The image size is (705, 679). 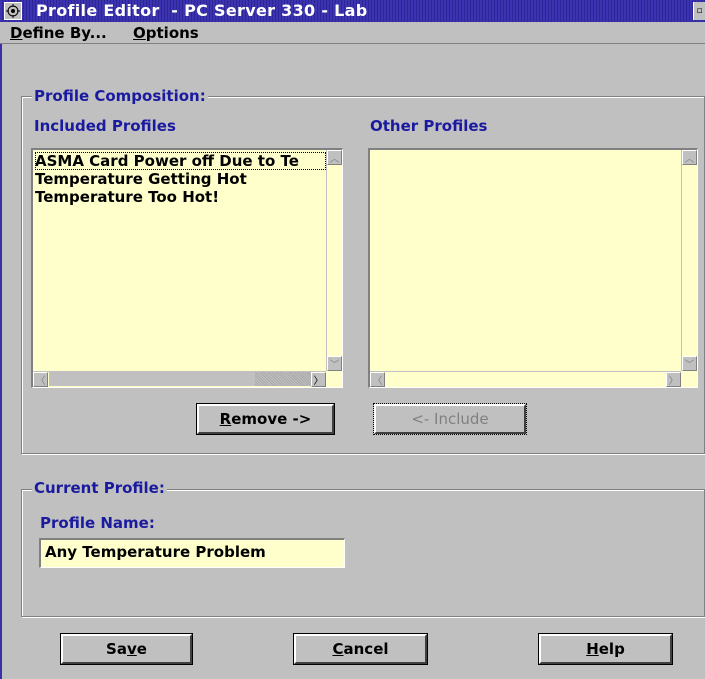 I want to click on list-item: Temperature Getting Hot, so click(x=180, y=179).